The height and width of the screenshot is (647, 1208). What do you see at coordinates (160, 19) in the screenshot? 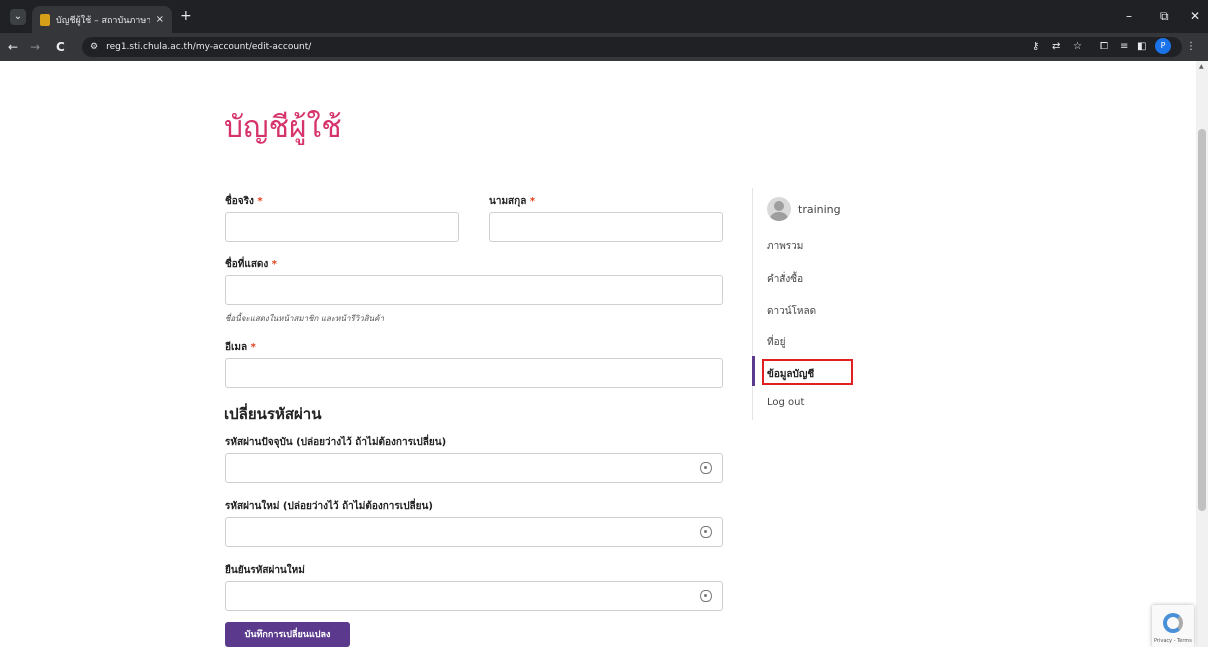
I see `tab-close-icon: ×` at bounding box center [160, 19].